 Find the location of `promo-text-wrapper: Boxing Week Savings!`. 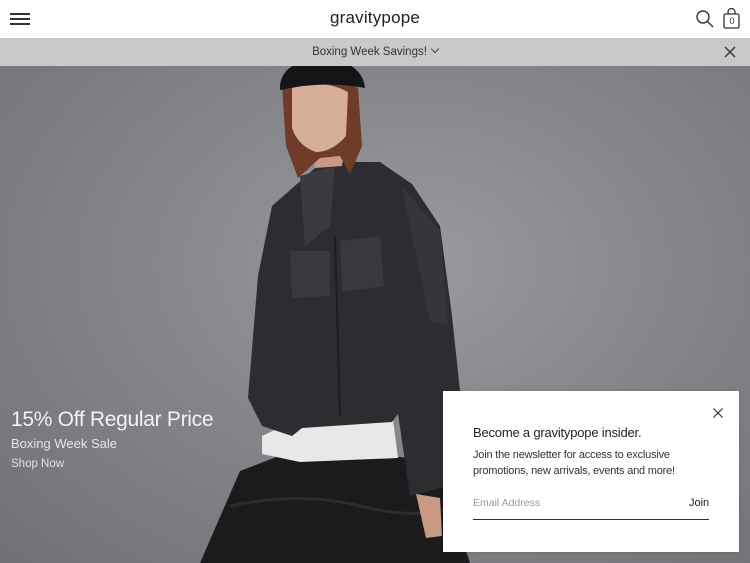

promo-text-wrapper: Boxing Week Savings! is located at coordinates (375, 52).